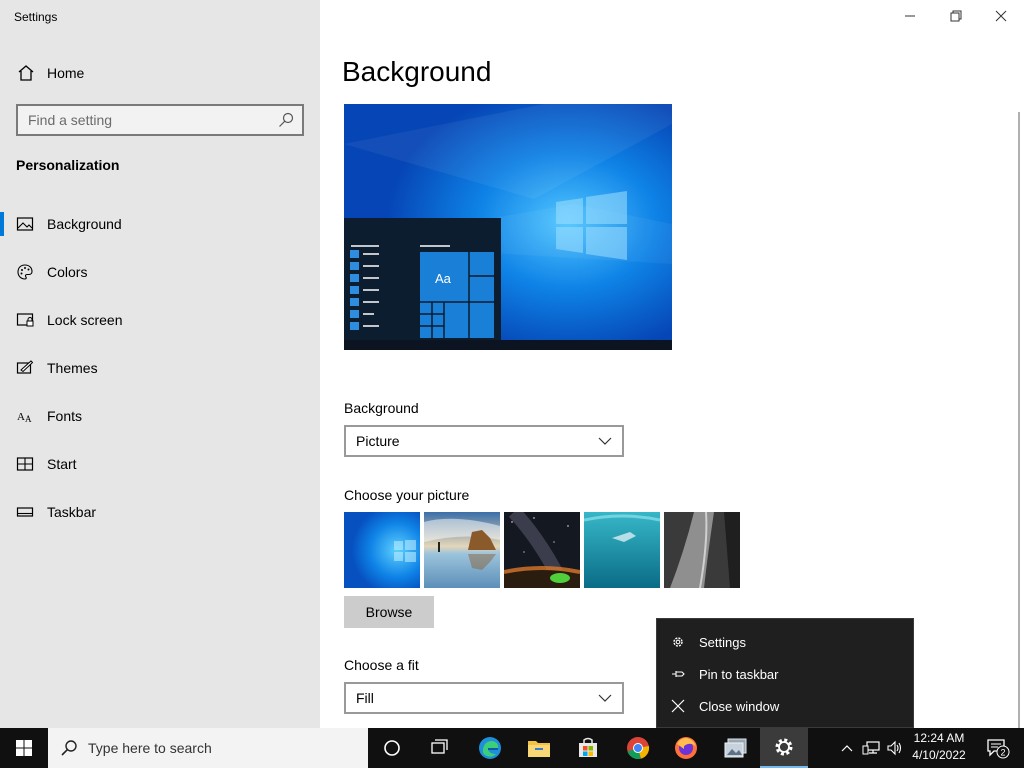 The image size is (1024, 768). I want to click on taskbar-jump-list: Settings Pin to taskbar Close window, so click(785, 673).